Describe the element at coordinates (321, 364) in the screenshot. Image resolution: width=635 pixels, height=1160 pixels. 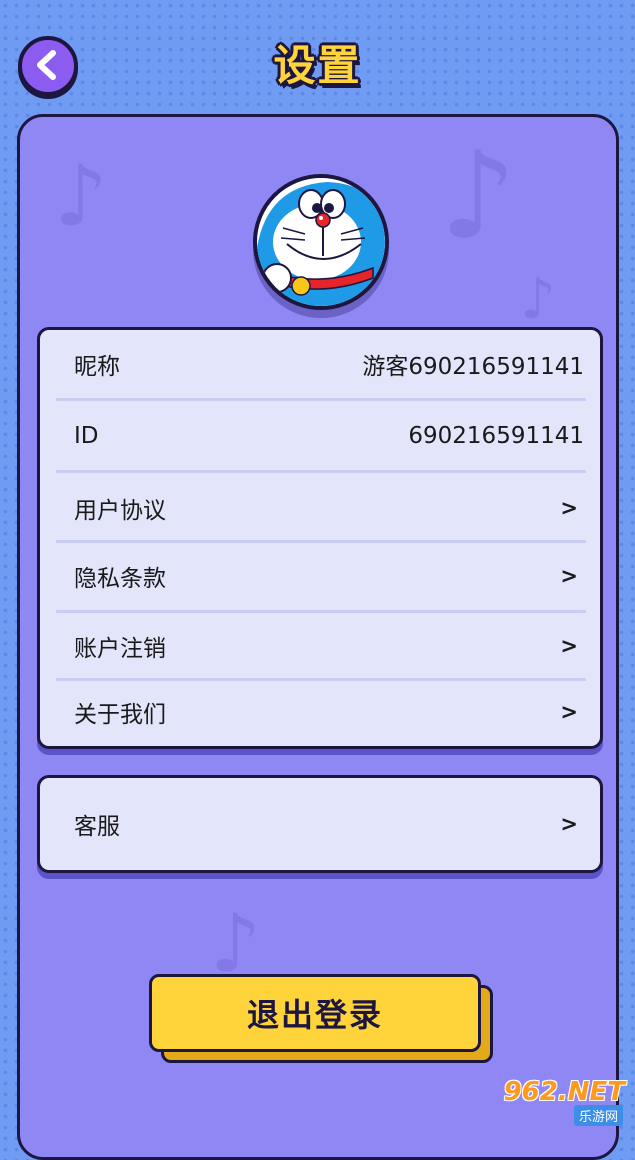
I see `nickname-row: 昵称 游客690216591141` at that location.